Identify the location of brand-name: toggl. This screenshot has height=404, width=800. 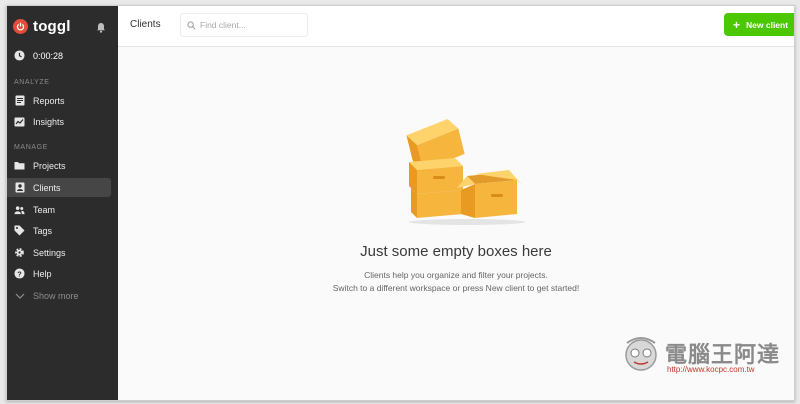
(52, 26).